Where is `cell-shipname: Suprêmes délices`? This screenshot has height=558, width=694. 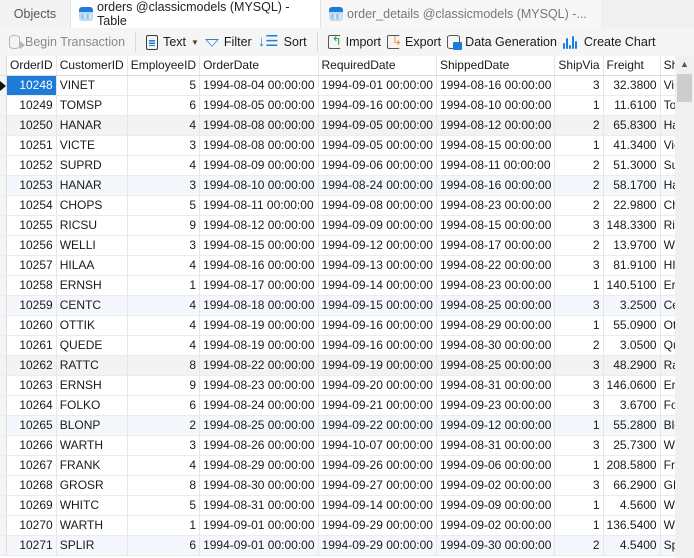
cell-shipname: Suprêmes délices is located at coordinates (667, 165).